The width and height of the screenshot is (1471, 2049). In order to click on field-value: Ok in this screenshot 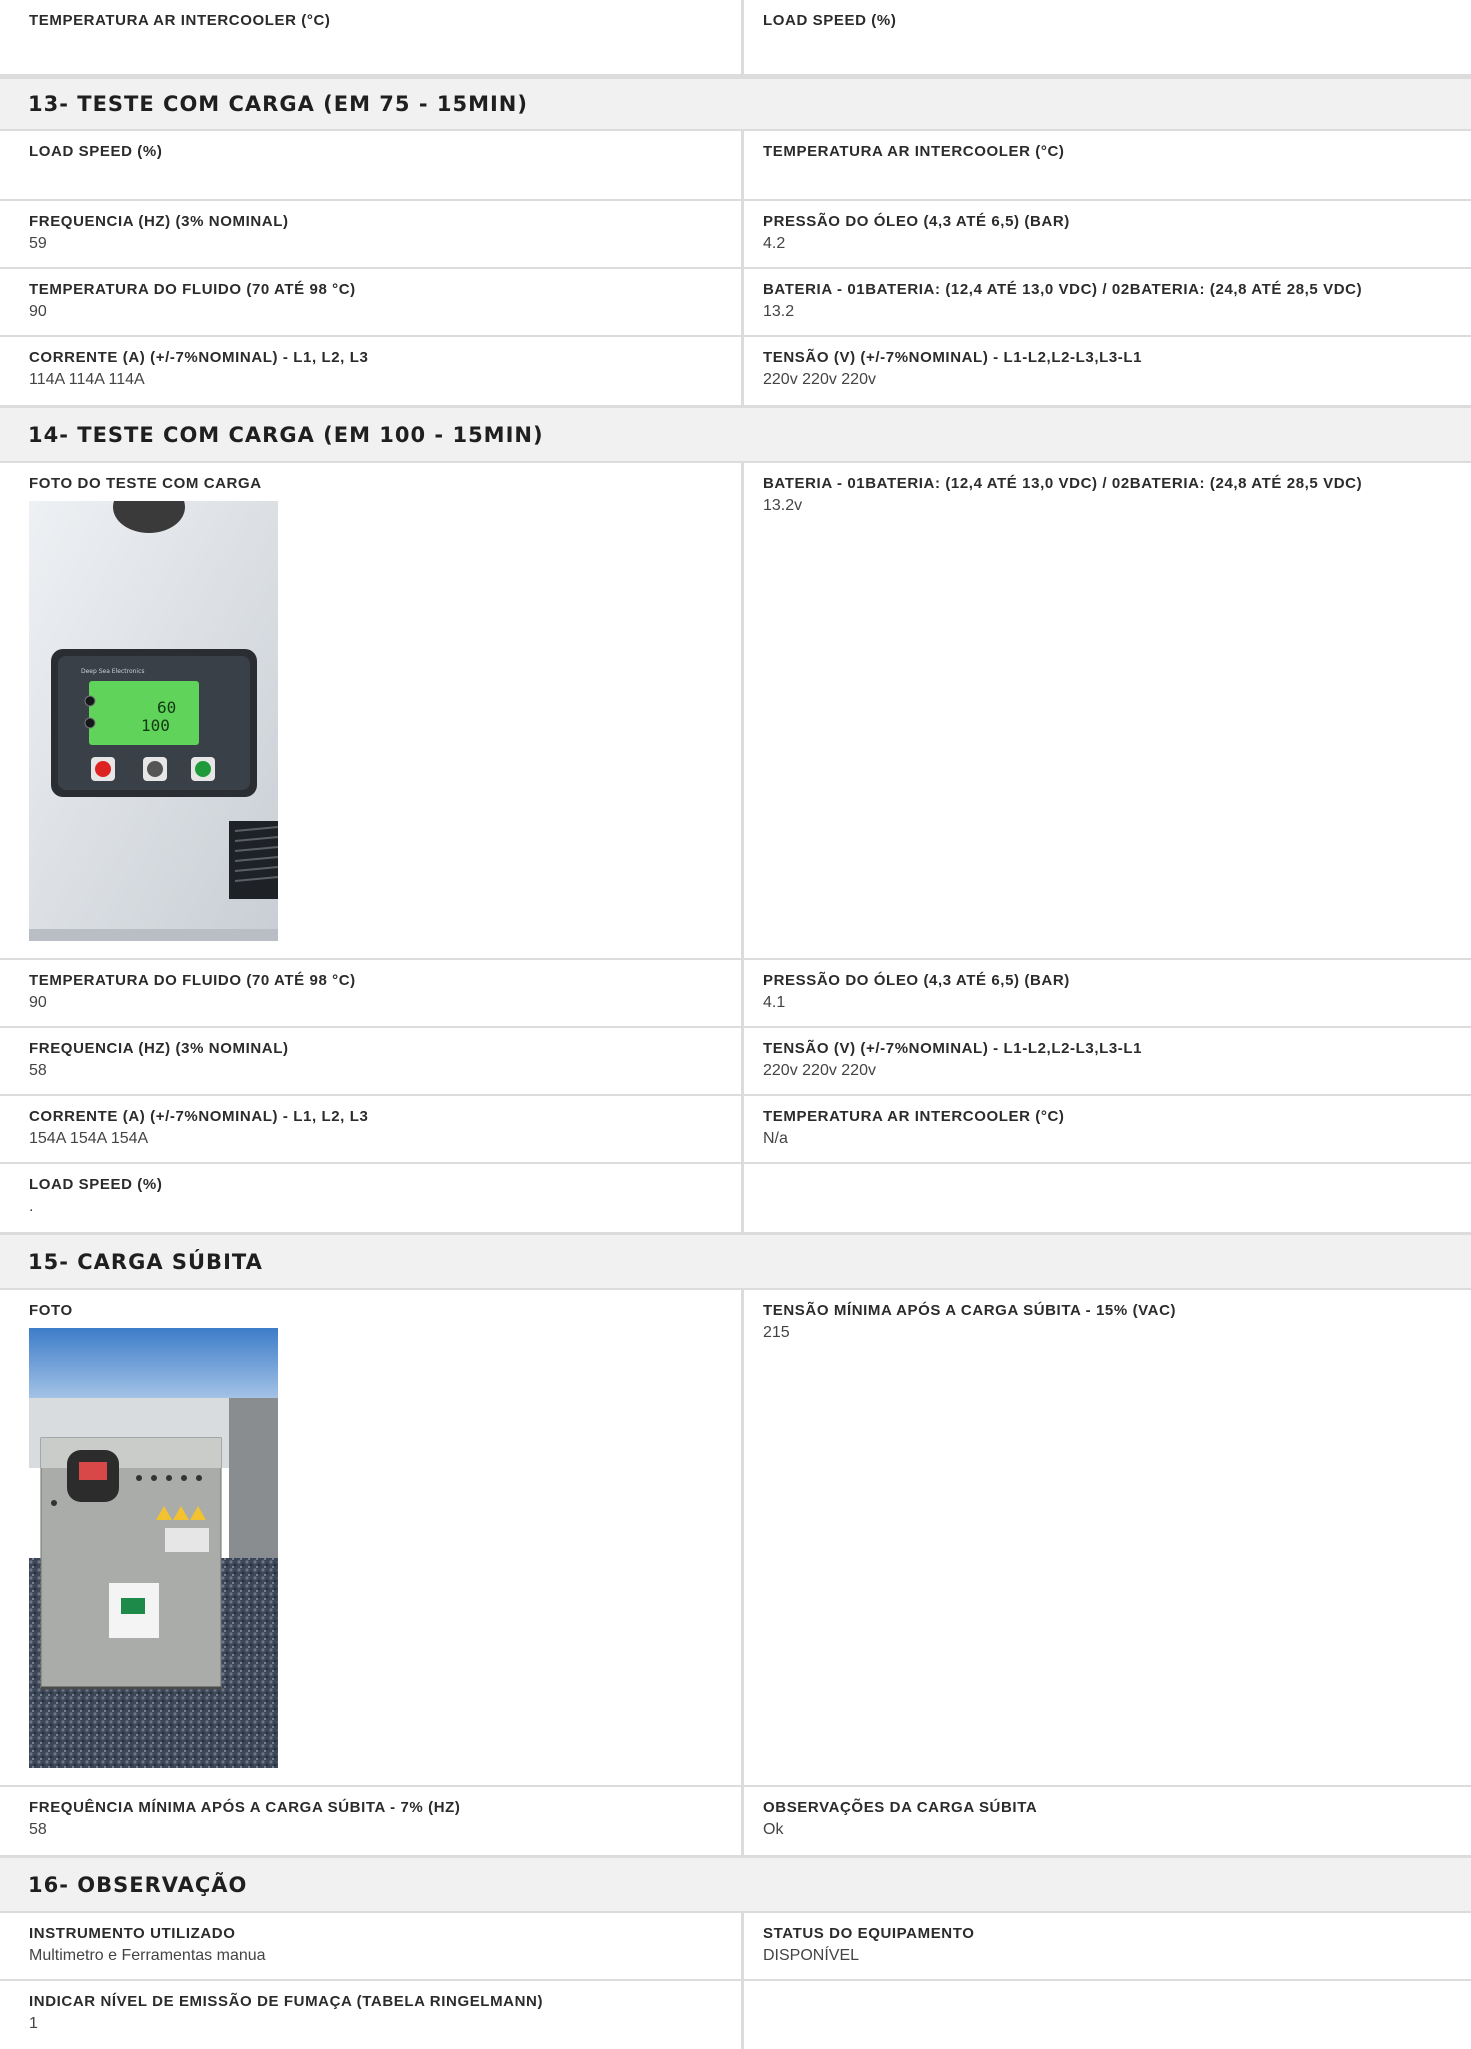, I will do `click(773, 1829)`.